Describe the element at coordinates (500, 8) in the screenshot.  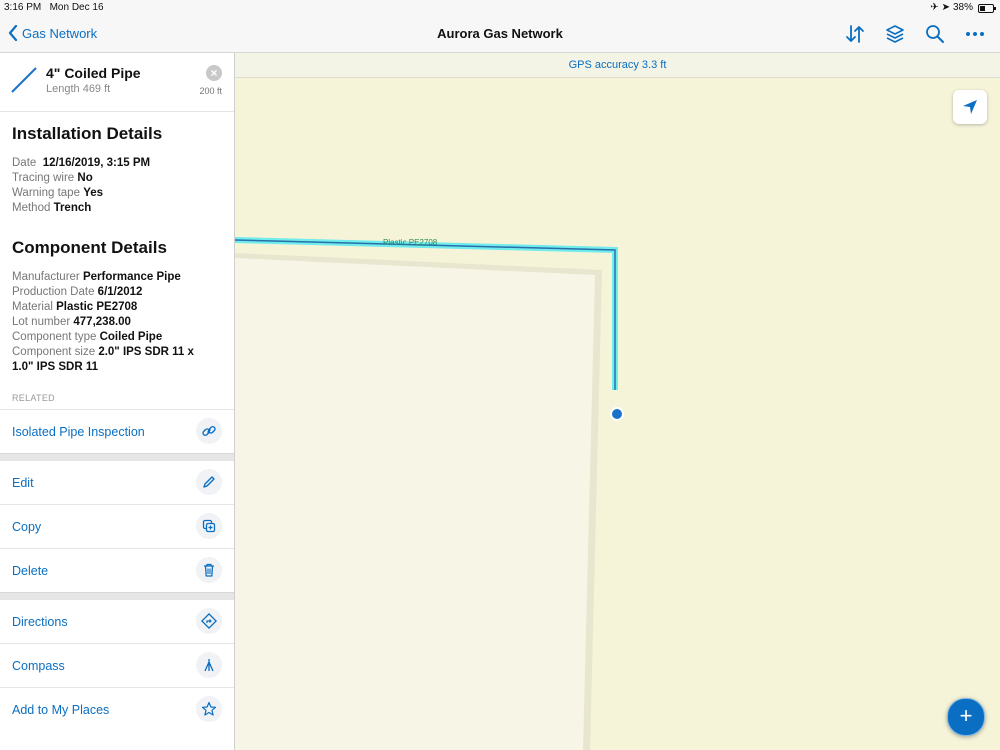
I see `status-bar: 3:16 PM Mon Dec 16 ✈ ➤ 38%` at that location.